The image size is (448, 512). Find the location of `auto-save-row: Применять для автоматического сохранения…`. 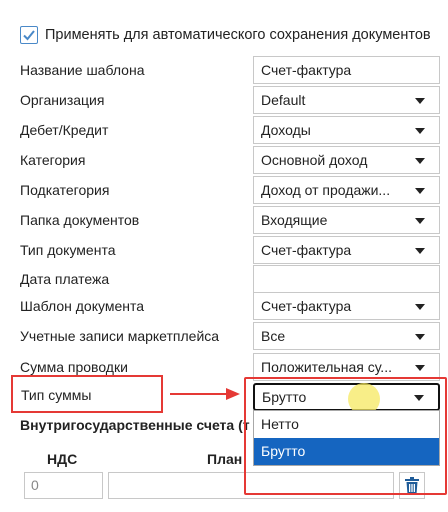

auto-save-row: Применять для автоматического сохранения… is located at coordinates (234, 35).